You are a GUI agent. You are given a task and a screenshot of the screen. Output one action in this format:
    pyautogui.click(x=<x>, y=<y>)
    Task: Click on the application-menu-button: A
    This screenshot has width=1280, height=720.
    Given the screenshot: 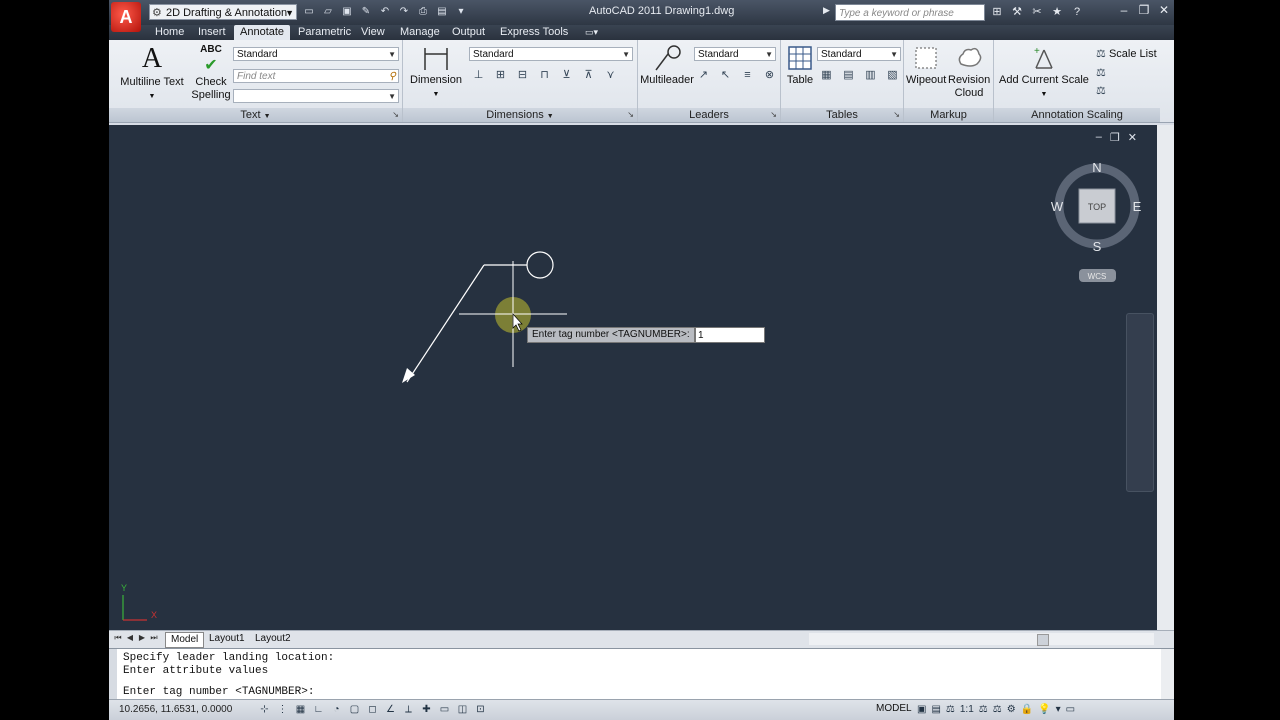 What is the action you would take?
    pyautogui.click(x=126, y=17)
    